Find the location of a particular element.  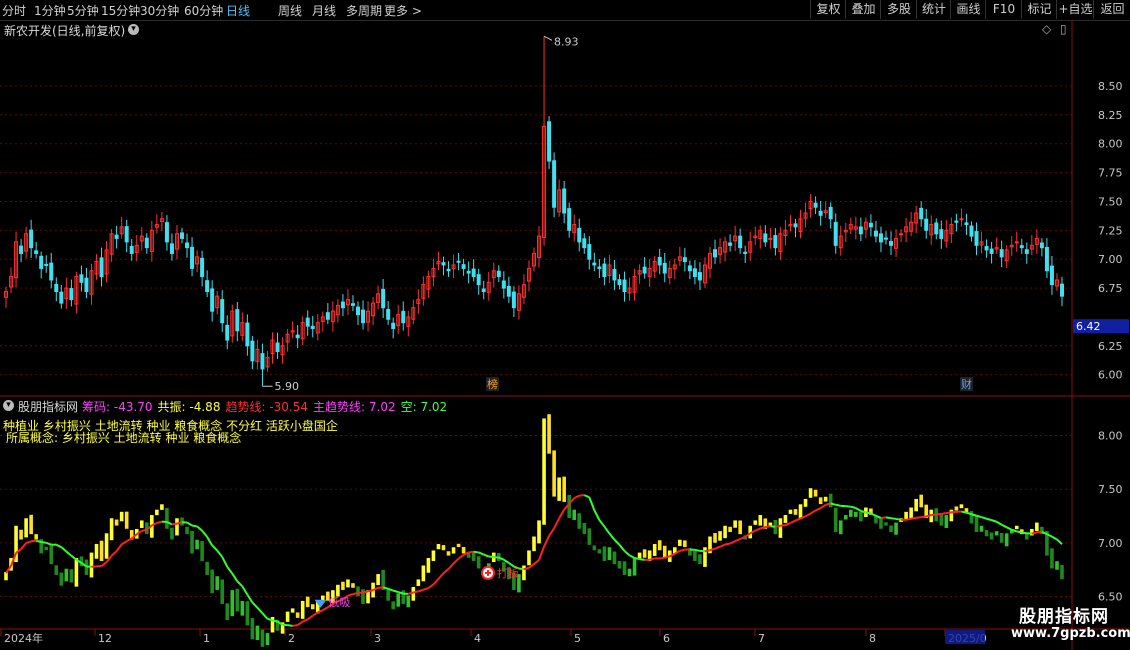

period-10: 更多 > is located at coordinates (403, 10).